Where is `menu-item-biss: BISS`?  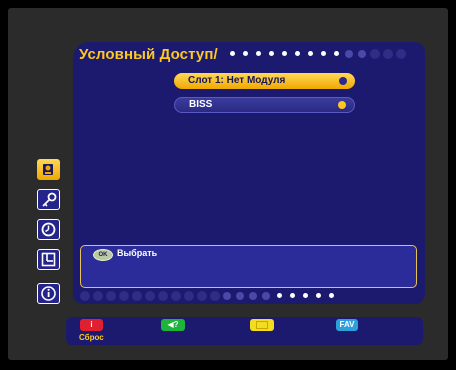
menu-item-biss: BISS is located at coordinates (264, 105).